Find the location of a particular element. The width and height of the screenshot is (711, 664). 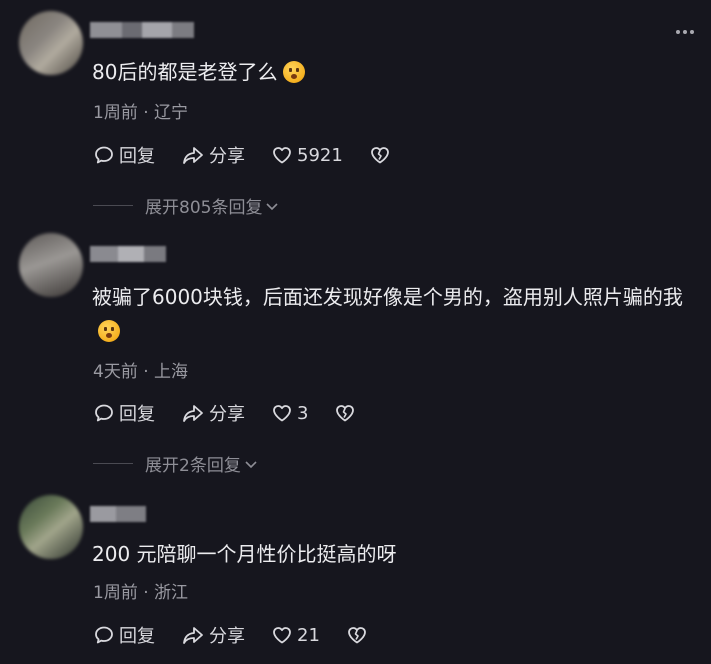

expand-replies-button: 展开2条回复 is located at coordinates (175, 463).